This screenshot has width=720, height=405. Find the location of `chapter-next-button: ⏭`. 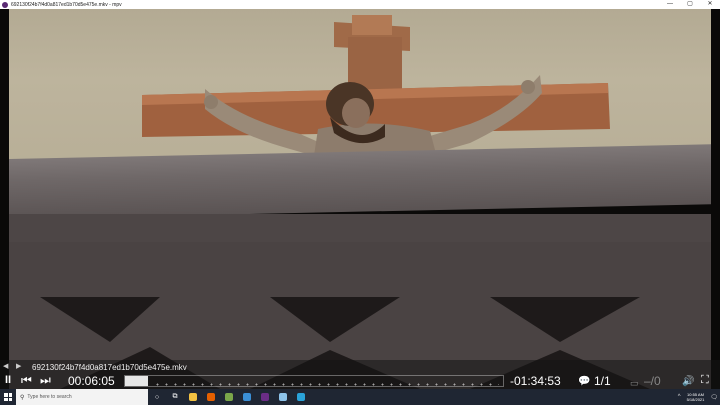

chapter-next-button: ⏭ is located at coordinates (45, 380).